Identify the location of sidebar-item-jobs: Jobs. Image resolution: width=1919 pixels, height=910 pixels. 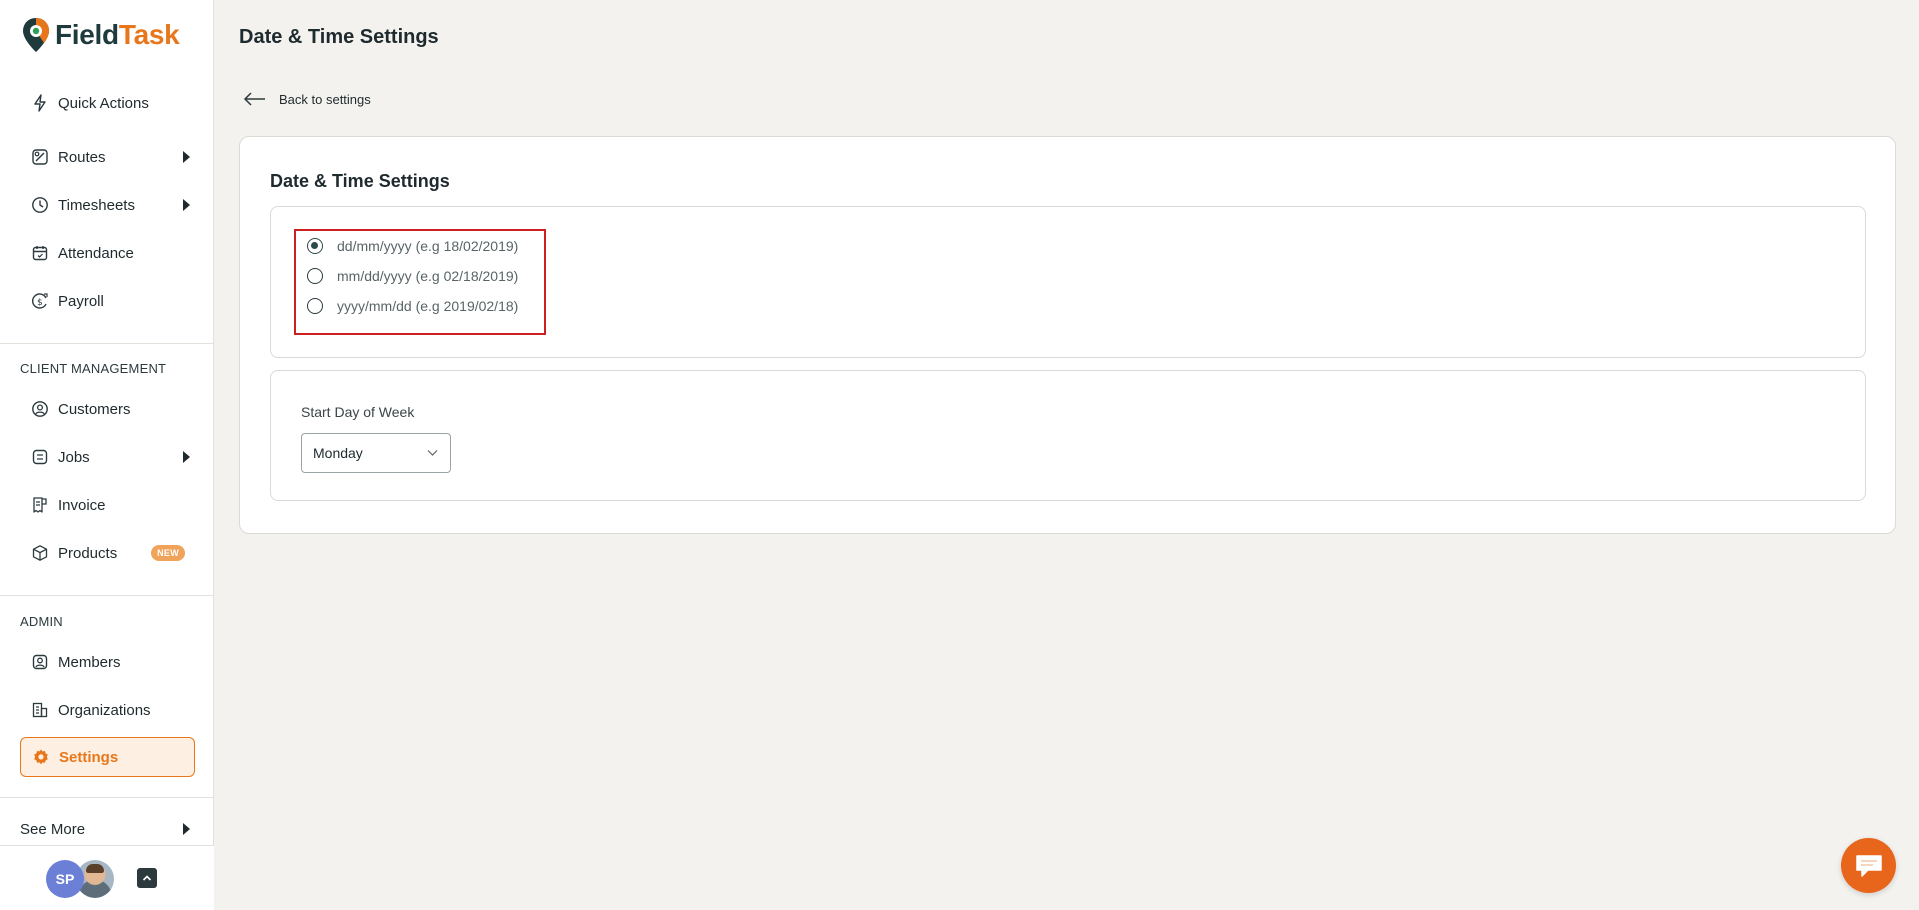
(107, 457).